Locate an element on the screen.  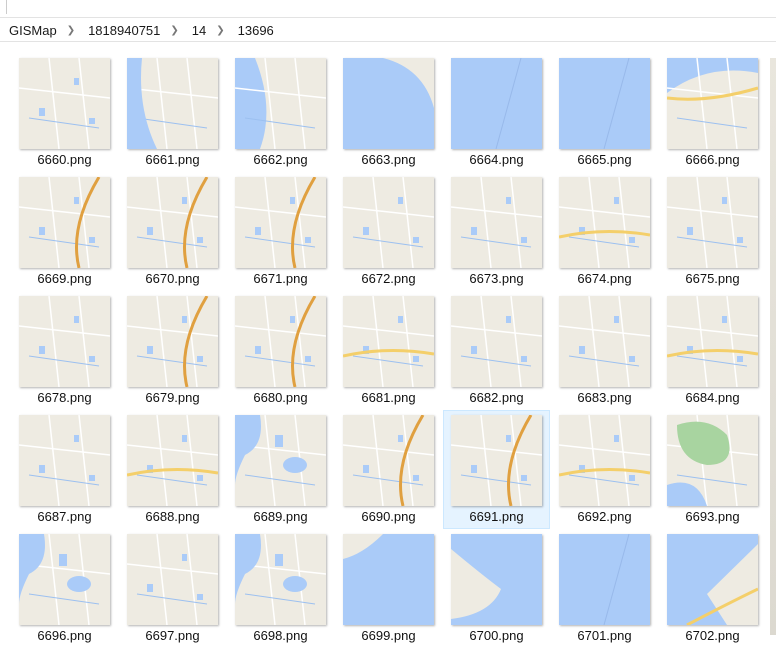
file-name: 6670.png is located at coordinates (172, 278).